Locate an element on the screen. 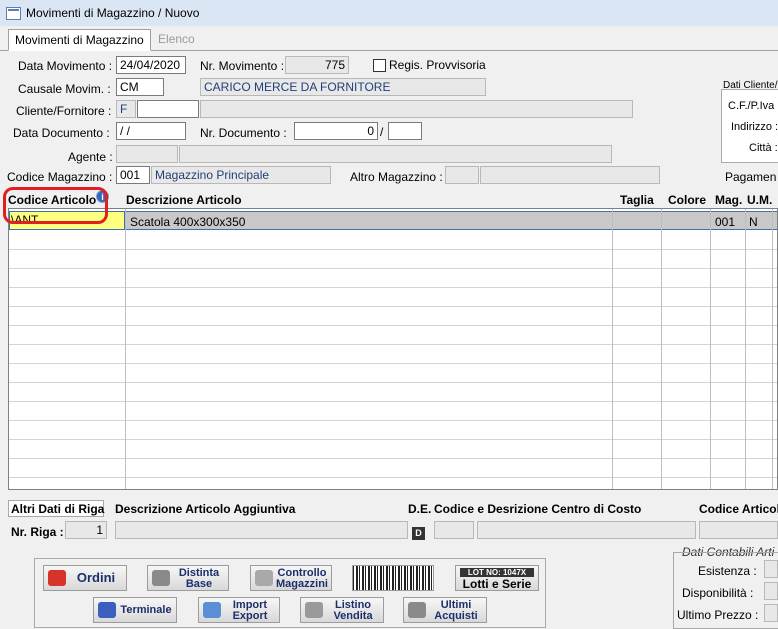  nr-documento-suffix-field is located at coordinates (405, 131).